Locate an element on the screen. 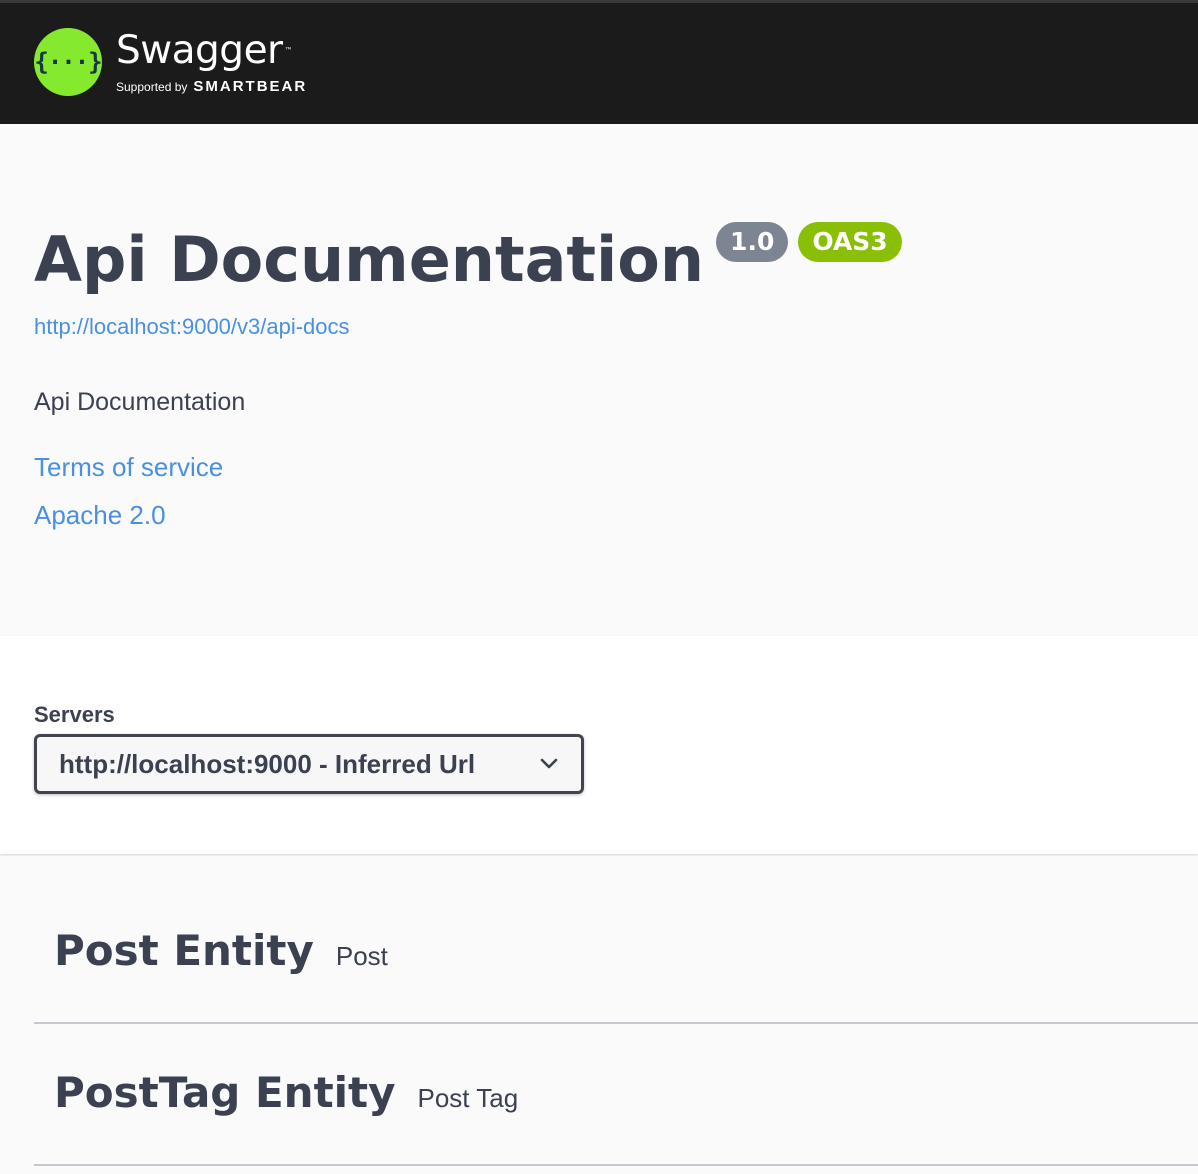 The height and width of the screenshot is (1174, 1198). brand-name-text: Swagger is located at coordinates (199, 50).